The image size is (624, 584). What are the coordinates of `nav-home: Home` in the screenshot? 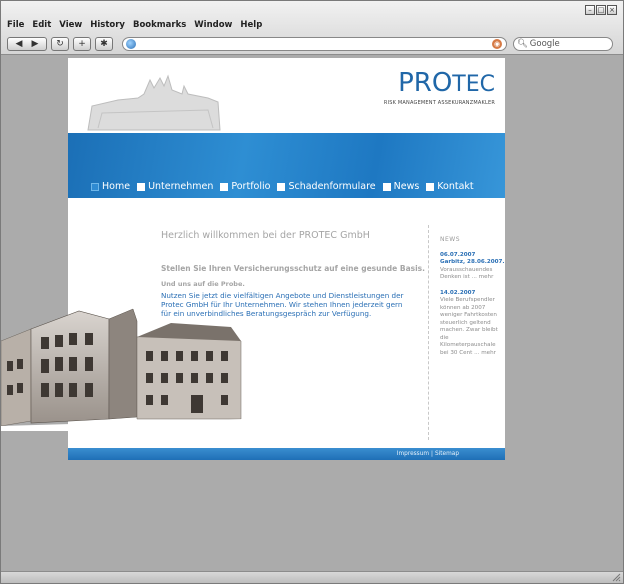 It's located at (110, 186).